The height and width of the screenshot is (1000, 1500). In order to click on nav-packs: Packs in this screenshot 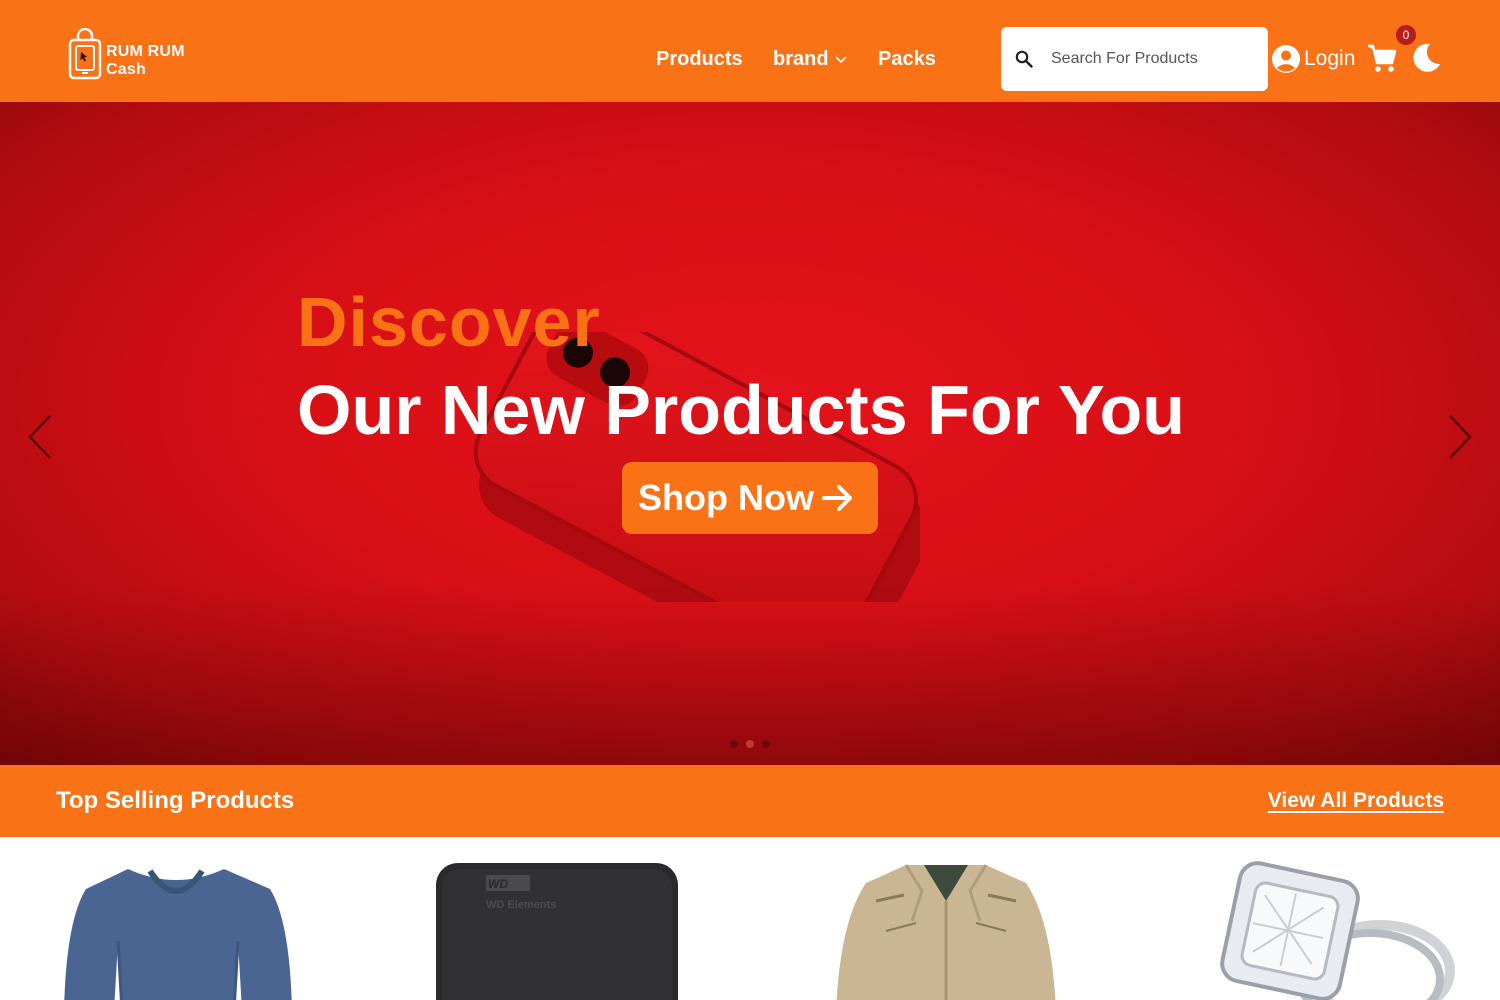, I will do `click(907, 59)`.